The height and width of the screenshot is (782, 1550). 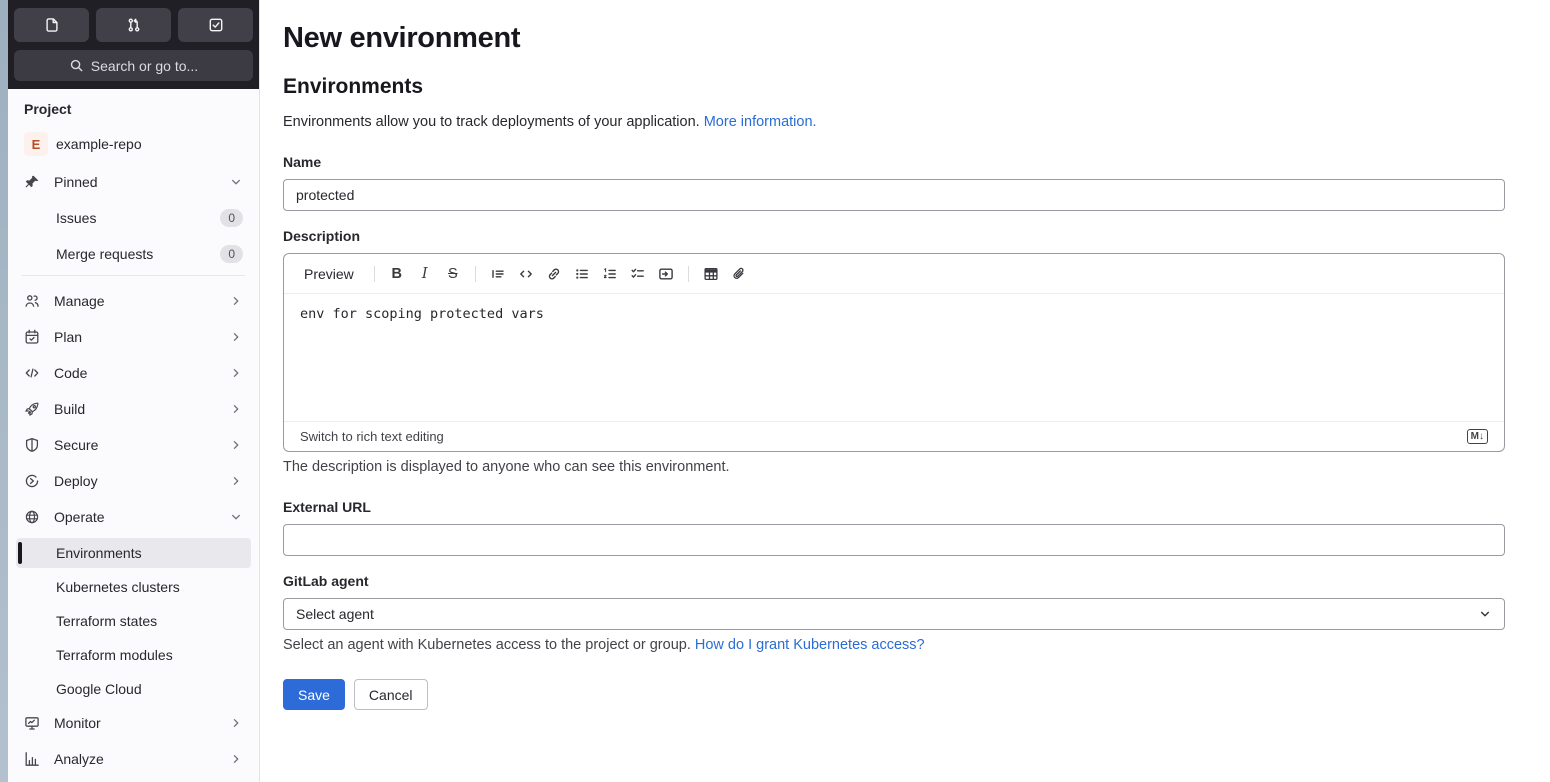 I want to click on insert-table-button, so click(x=711, y=274).